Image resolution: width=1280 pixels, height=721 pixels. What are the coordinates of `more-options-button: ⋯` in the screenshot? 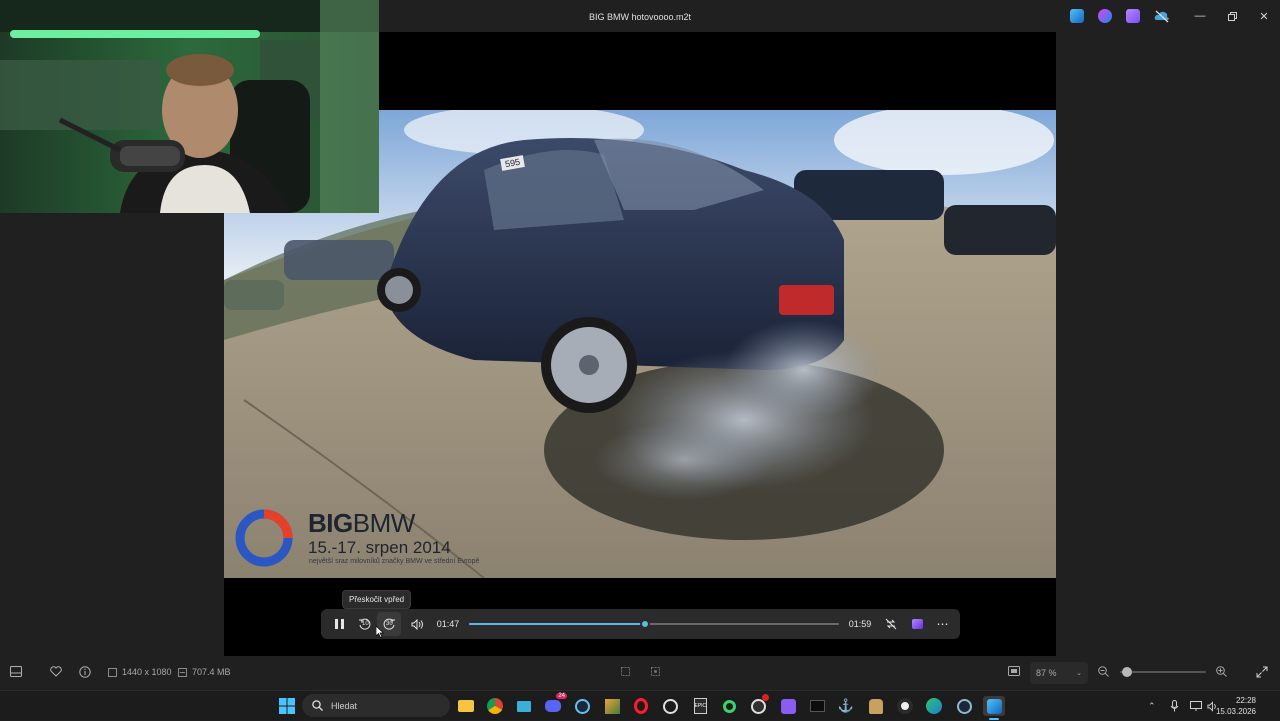 It's located at (943, 624).